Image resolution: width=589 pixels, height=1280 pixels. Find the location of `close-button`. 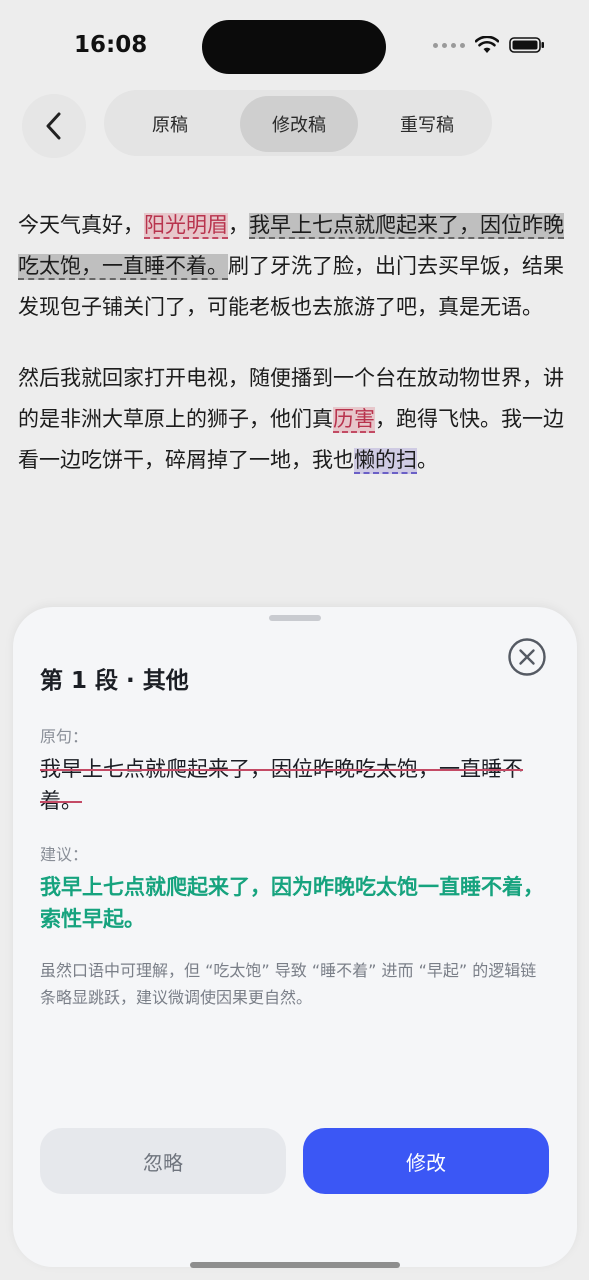

close-button is located at coordinates (527, 657).